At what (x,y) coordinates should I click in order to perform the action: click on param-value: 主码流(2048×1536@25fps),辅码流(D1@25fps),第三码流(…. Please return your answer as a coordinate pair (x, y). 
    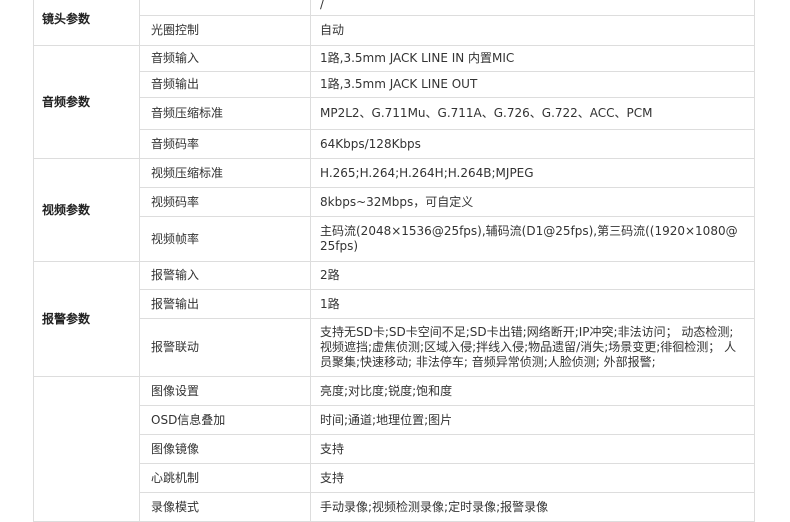
    Looking at the image, I should click on (532, 239).